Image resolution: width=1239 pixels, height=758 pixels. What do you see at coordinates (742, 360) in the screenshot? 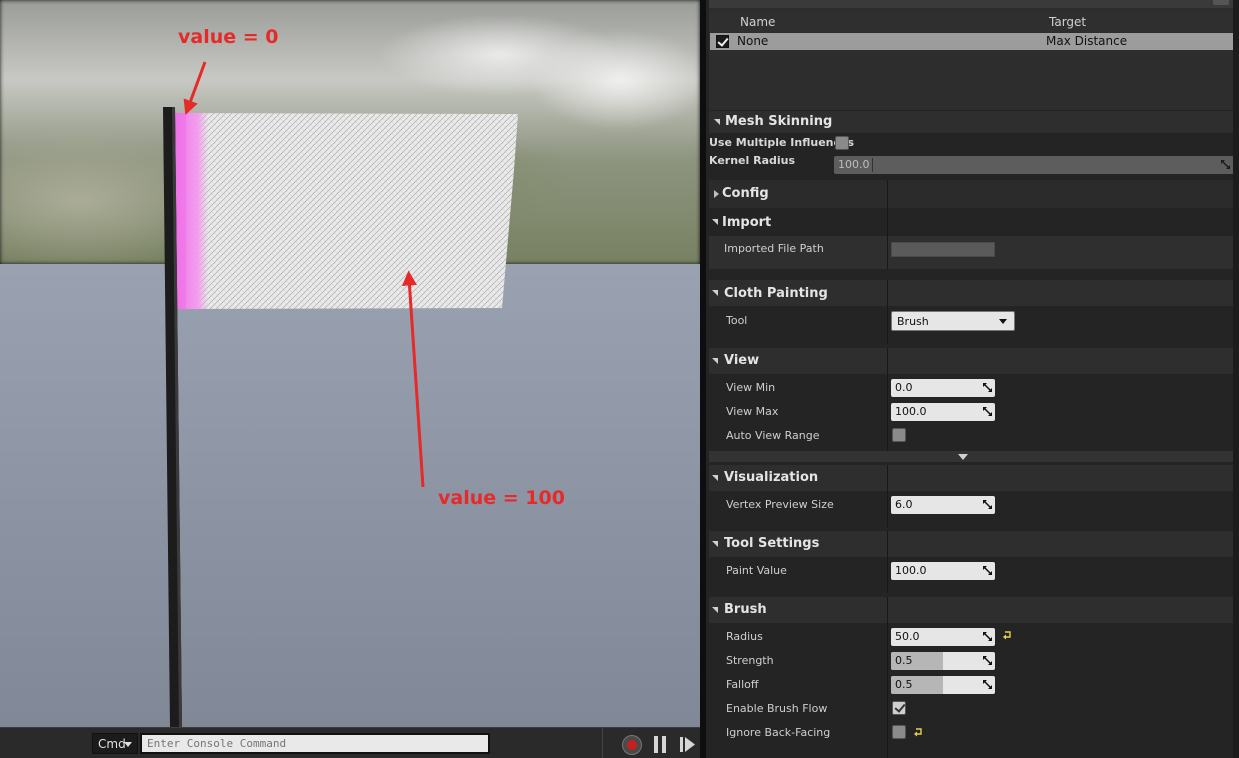
I see `section-title: View` at bounding box center [742, 360].